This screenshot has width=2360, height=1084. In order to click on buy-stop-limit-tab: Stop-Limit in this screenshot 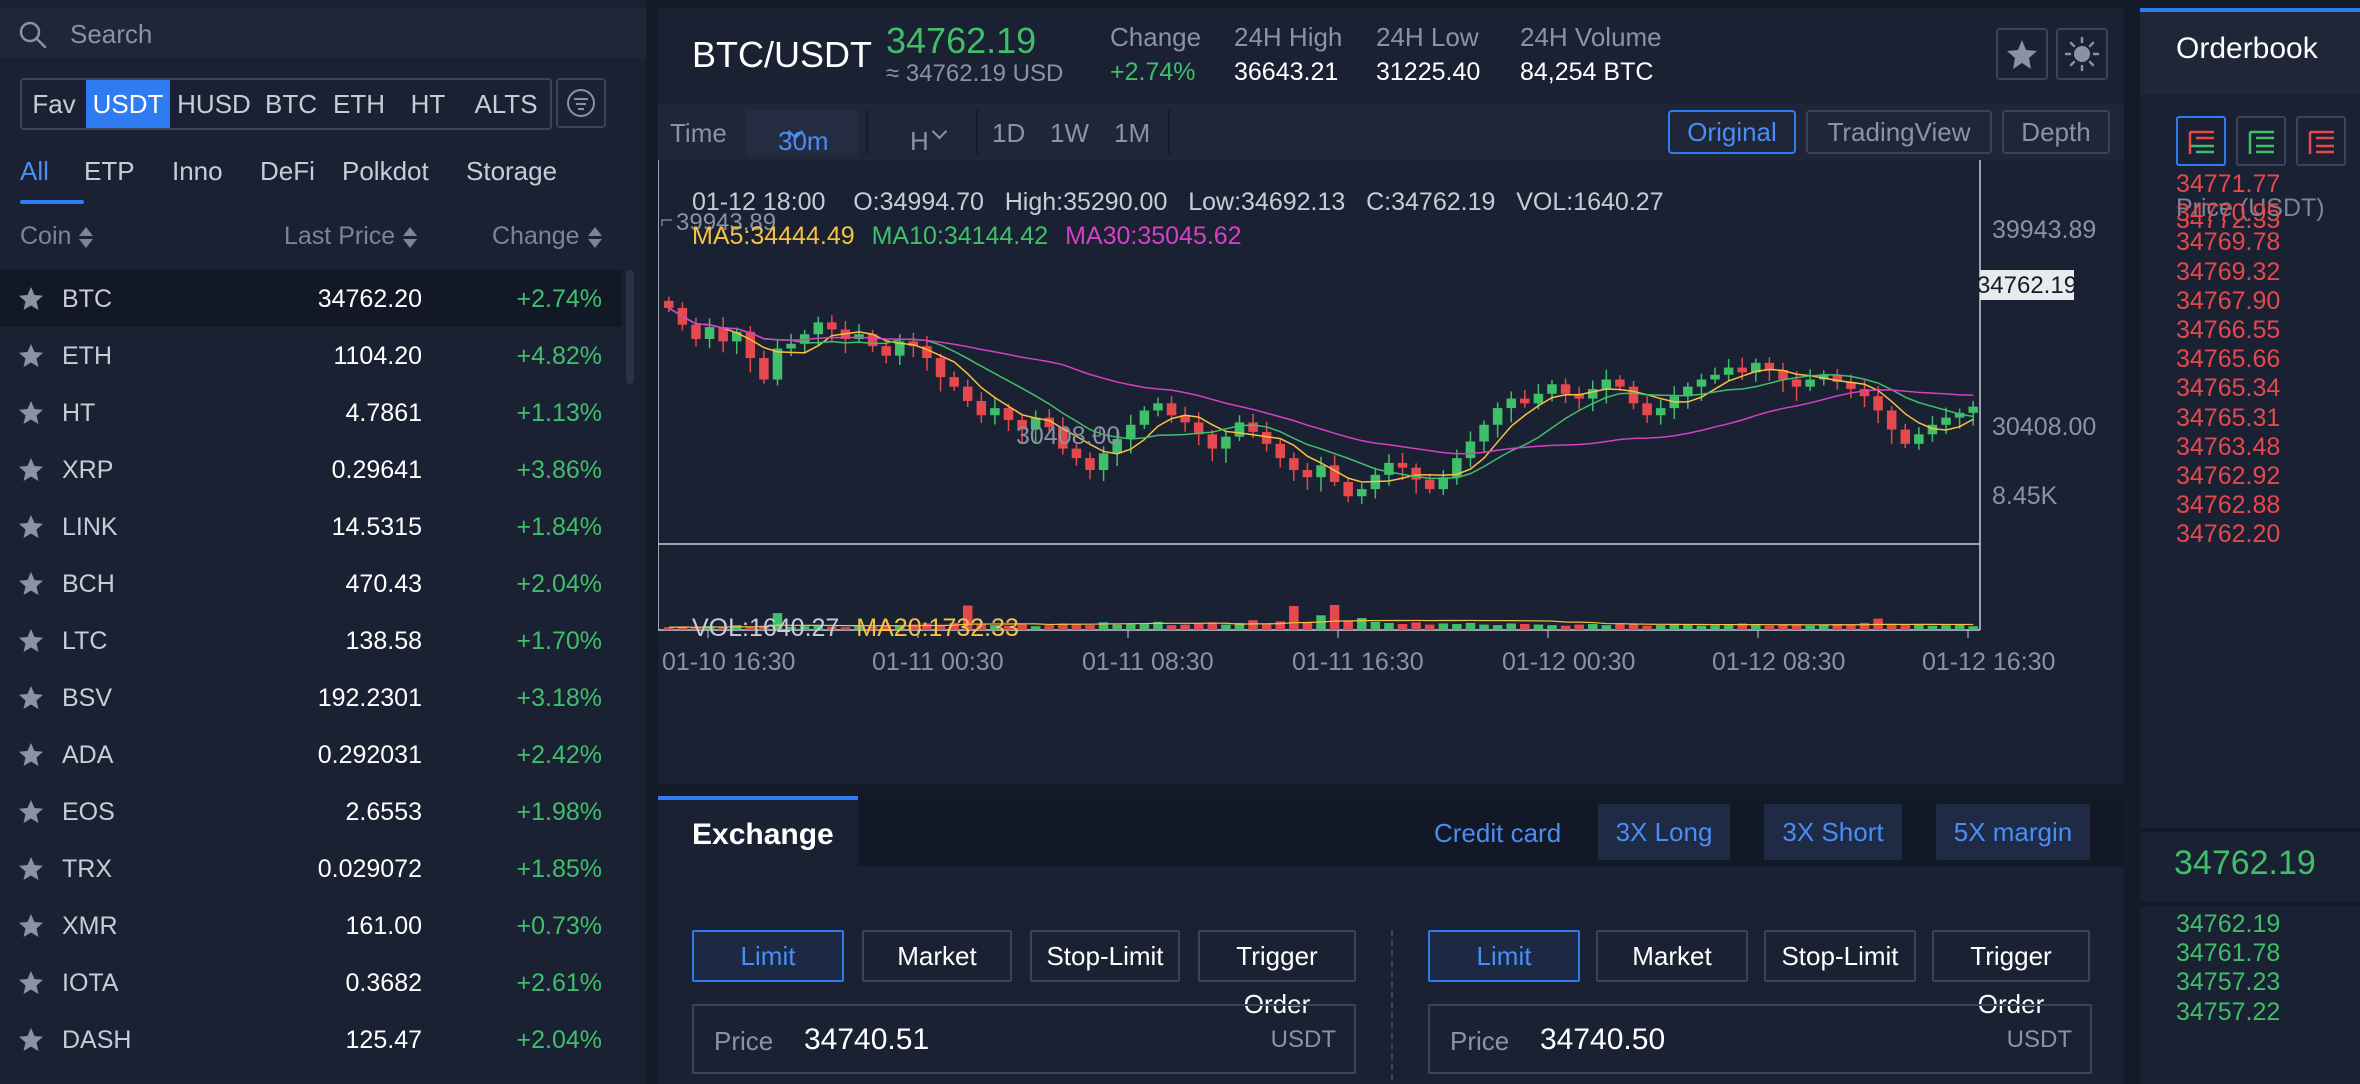, I will do `click(1105, 956)`.